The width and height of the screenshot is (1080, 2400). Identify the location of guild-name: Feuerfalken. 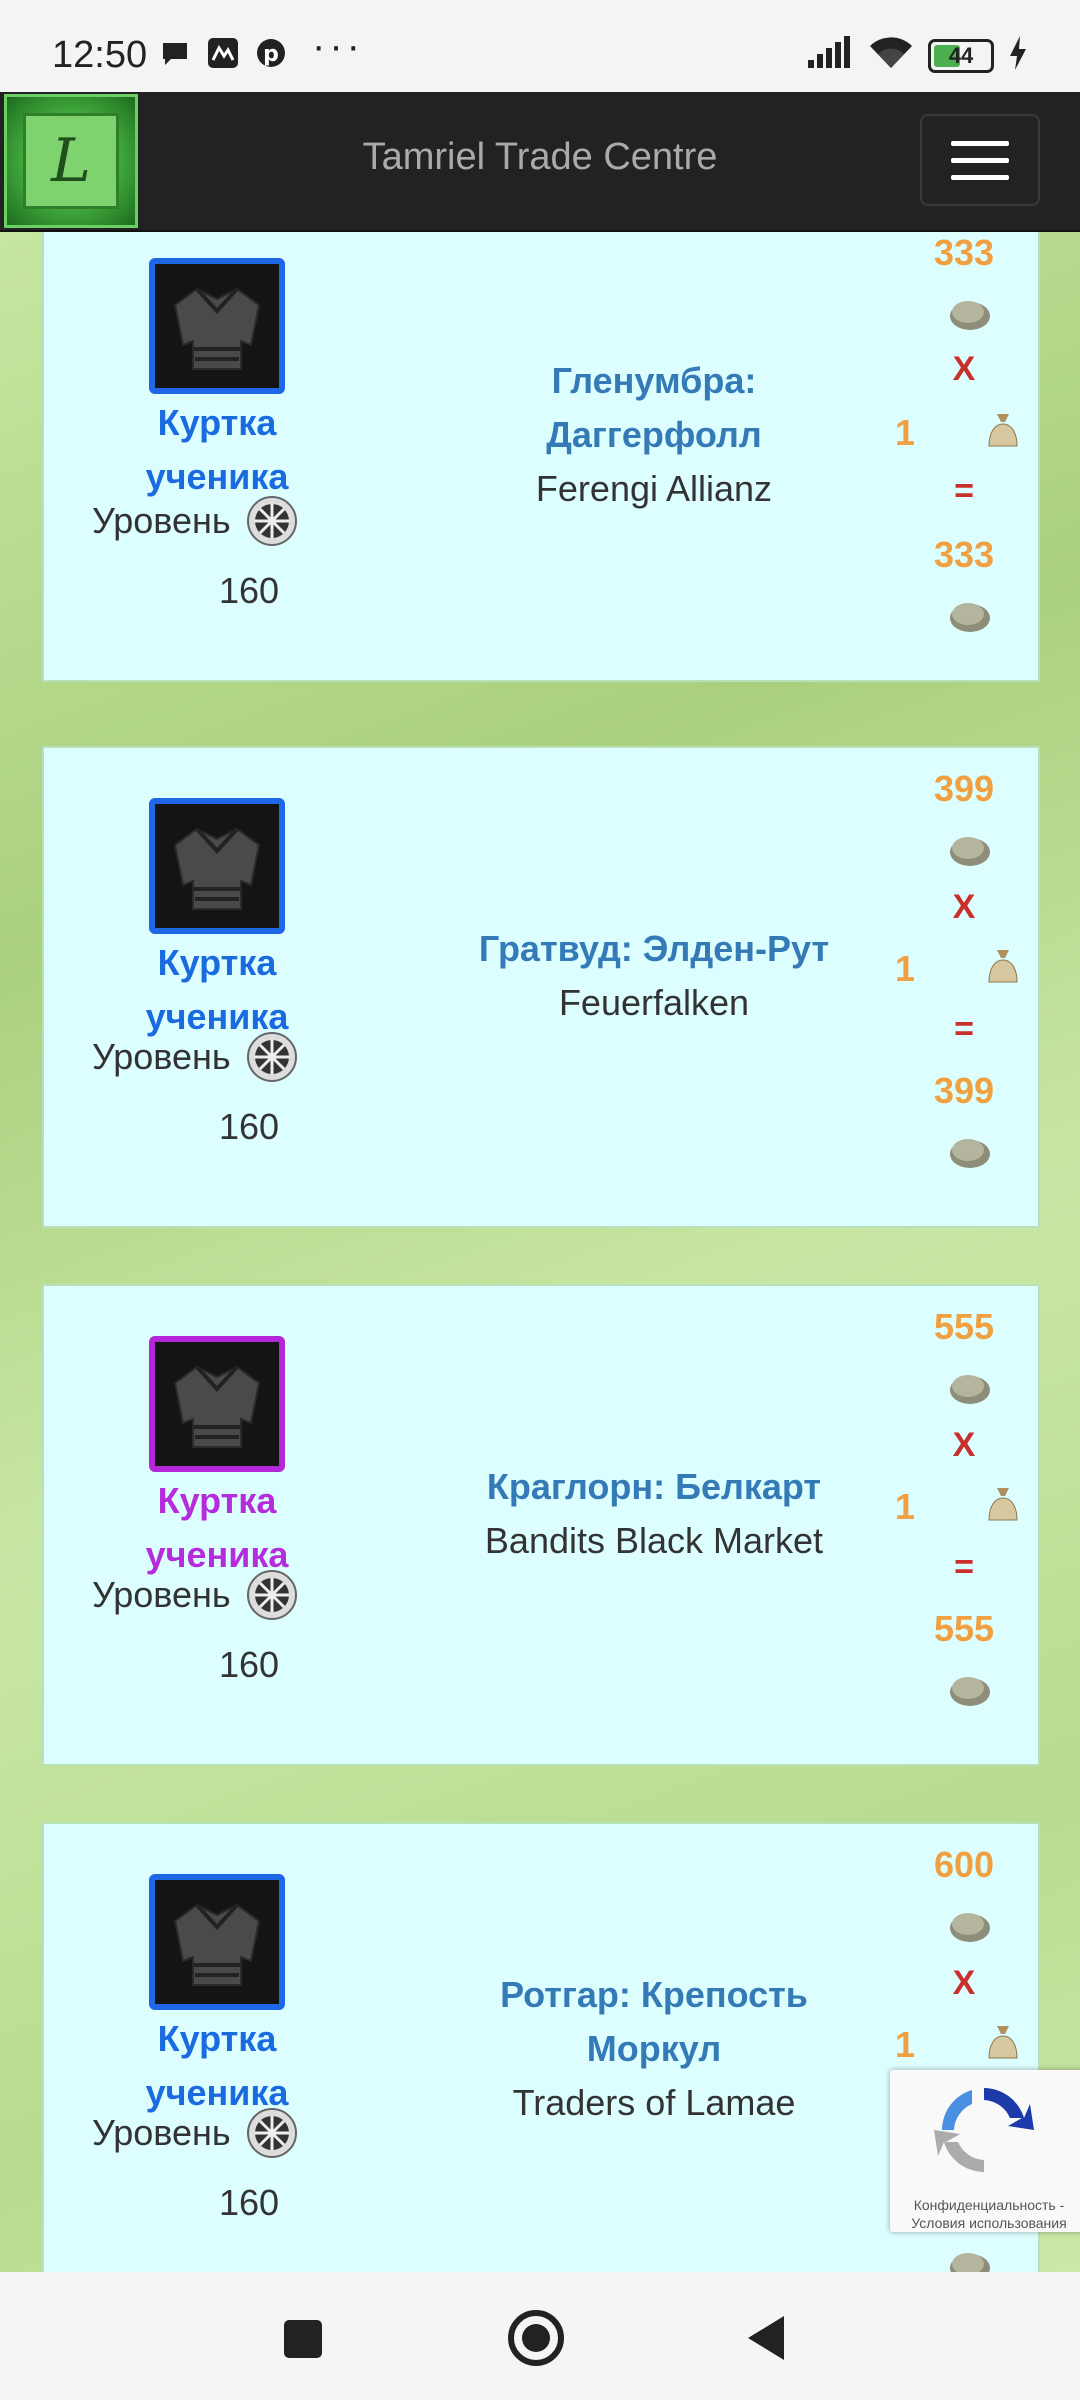
(654, 1002).